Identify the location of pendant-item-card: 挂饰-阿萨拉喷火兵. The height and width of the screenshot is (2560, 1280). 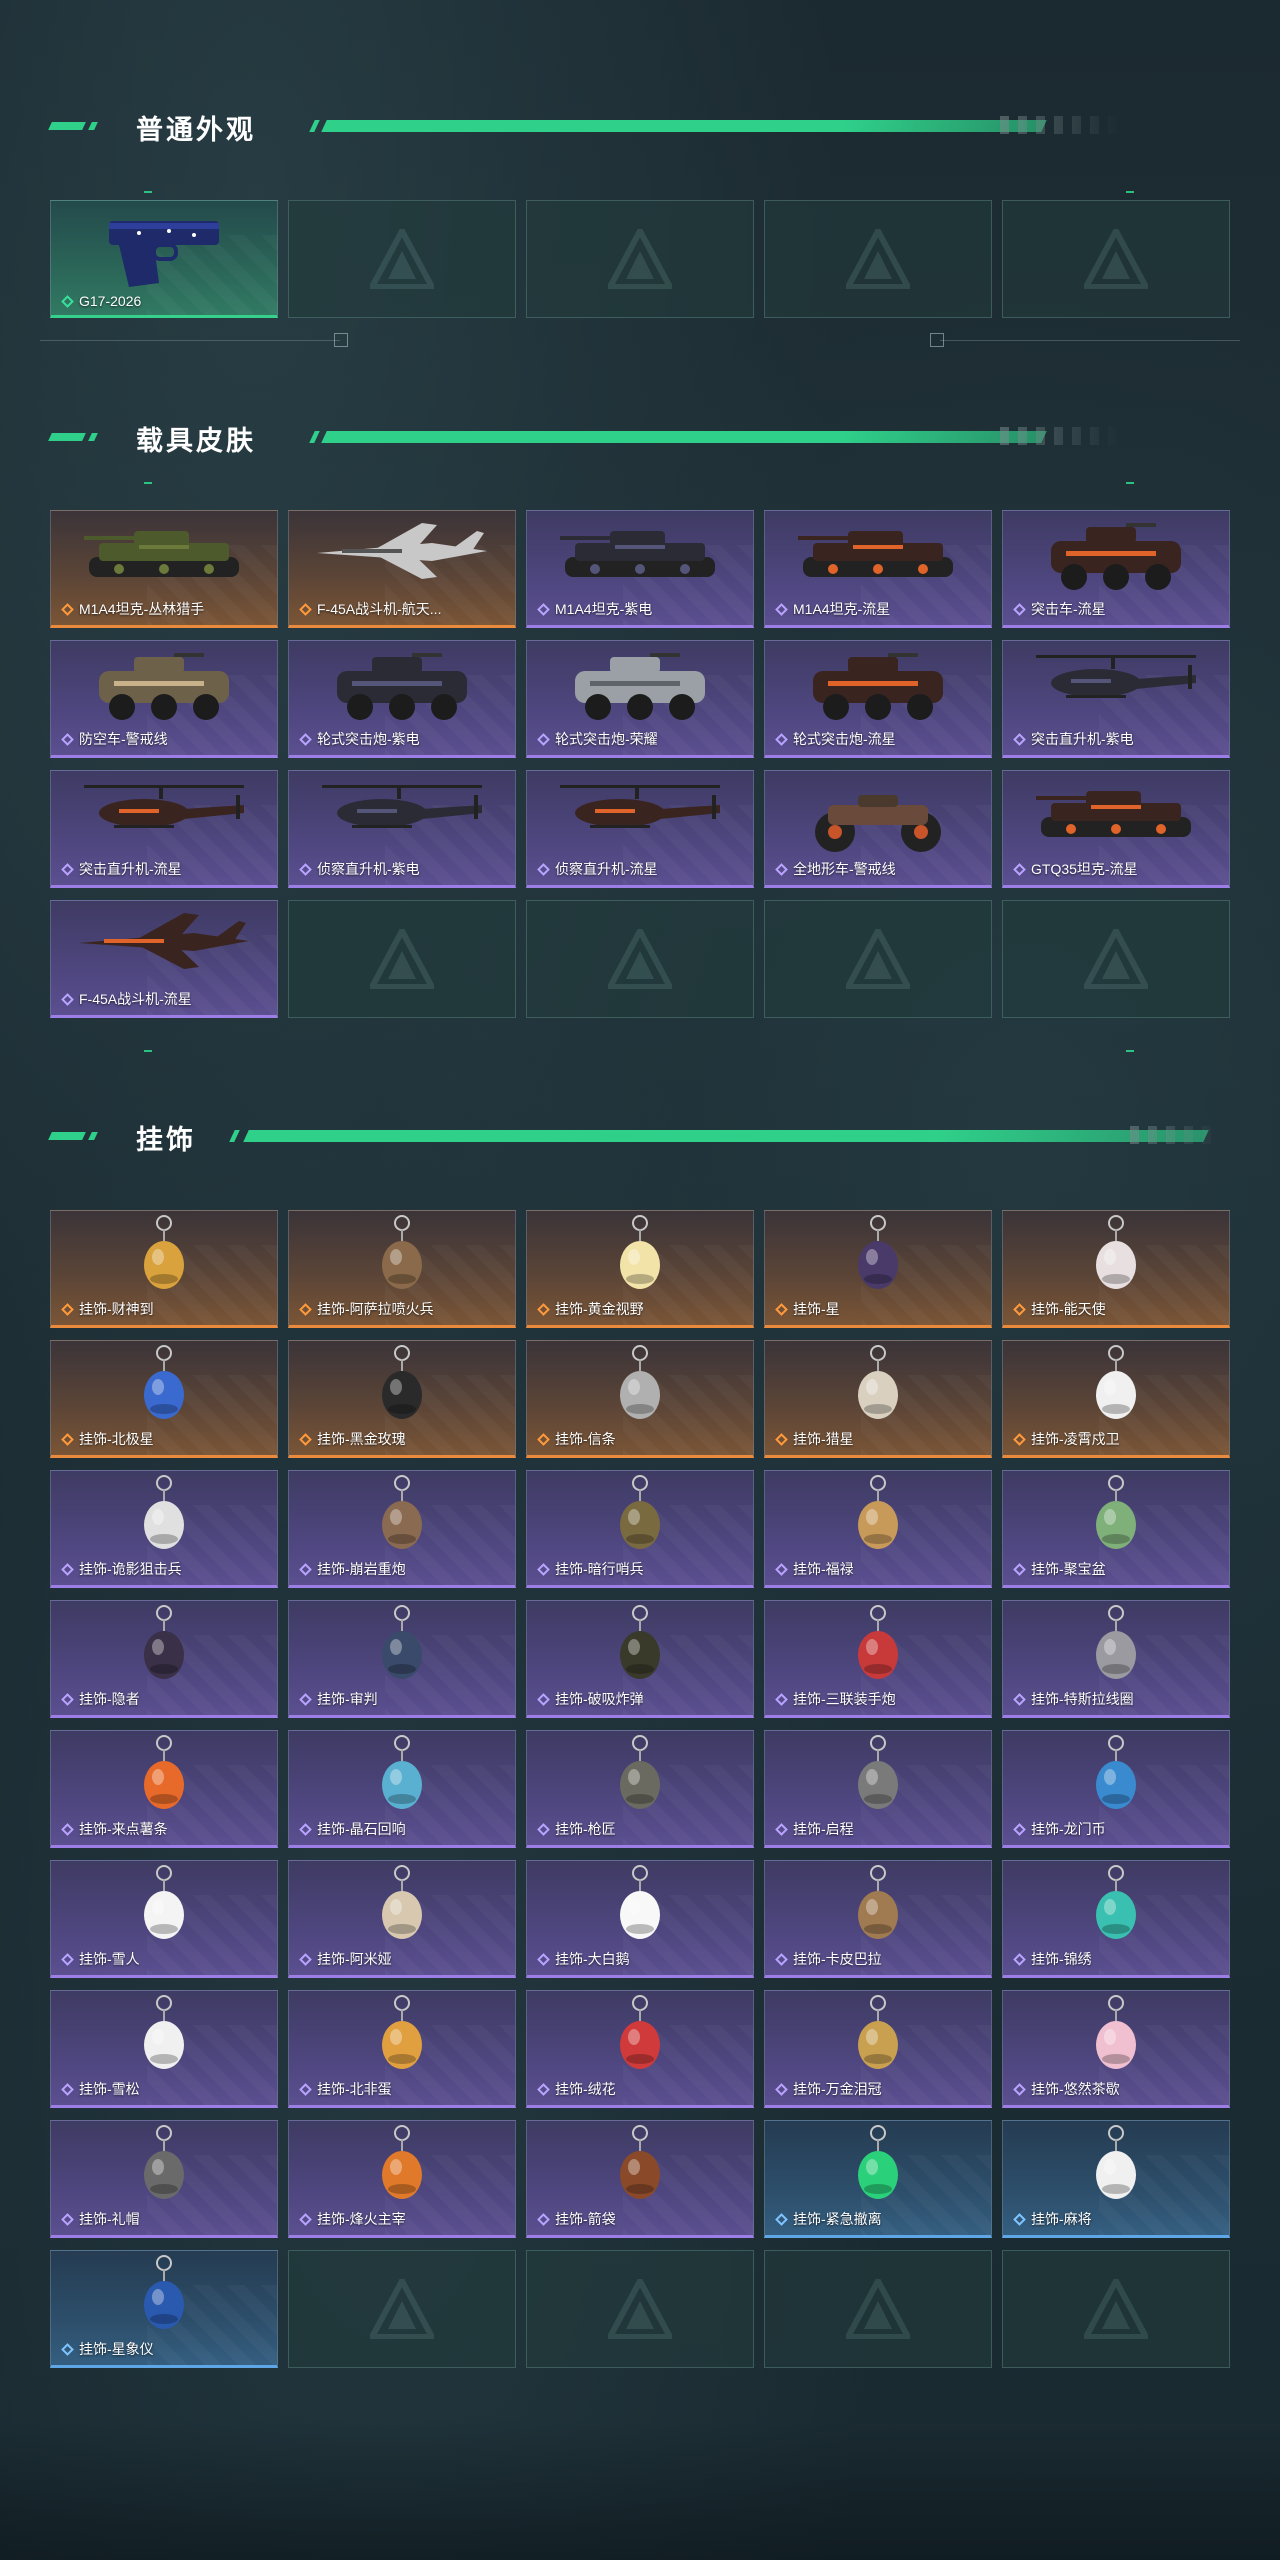
(402, 1269).